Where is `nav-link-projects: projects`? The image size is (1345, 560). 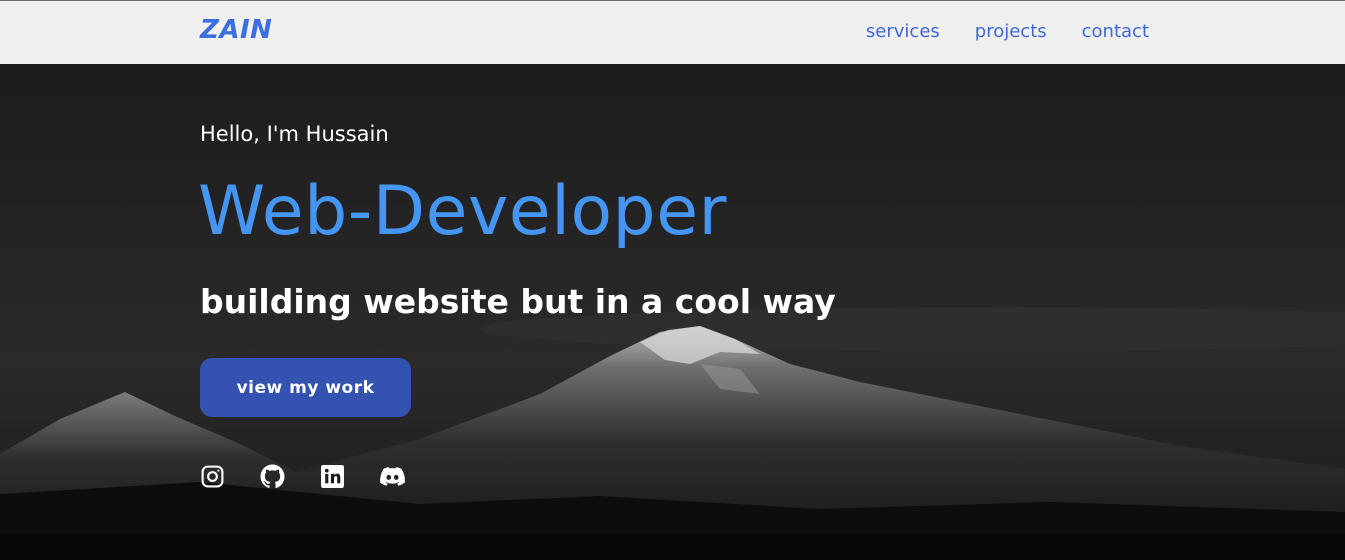 nav-link-projects: projects is located at coordinates (1011, 31).